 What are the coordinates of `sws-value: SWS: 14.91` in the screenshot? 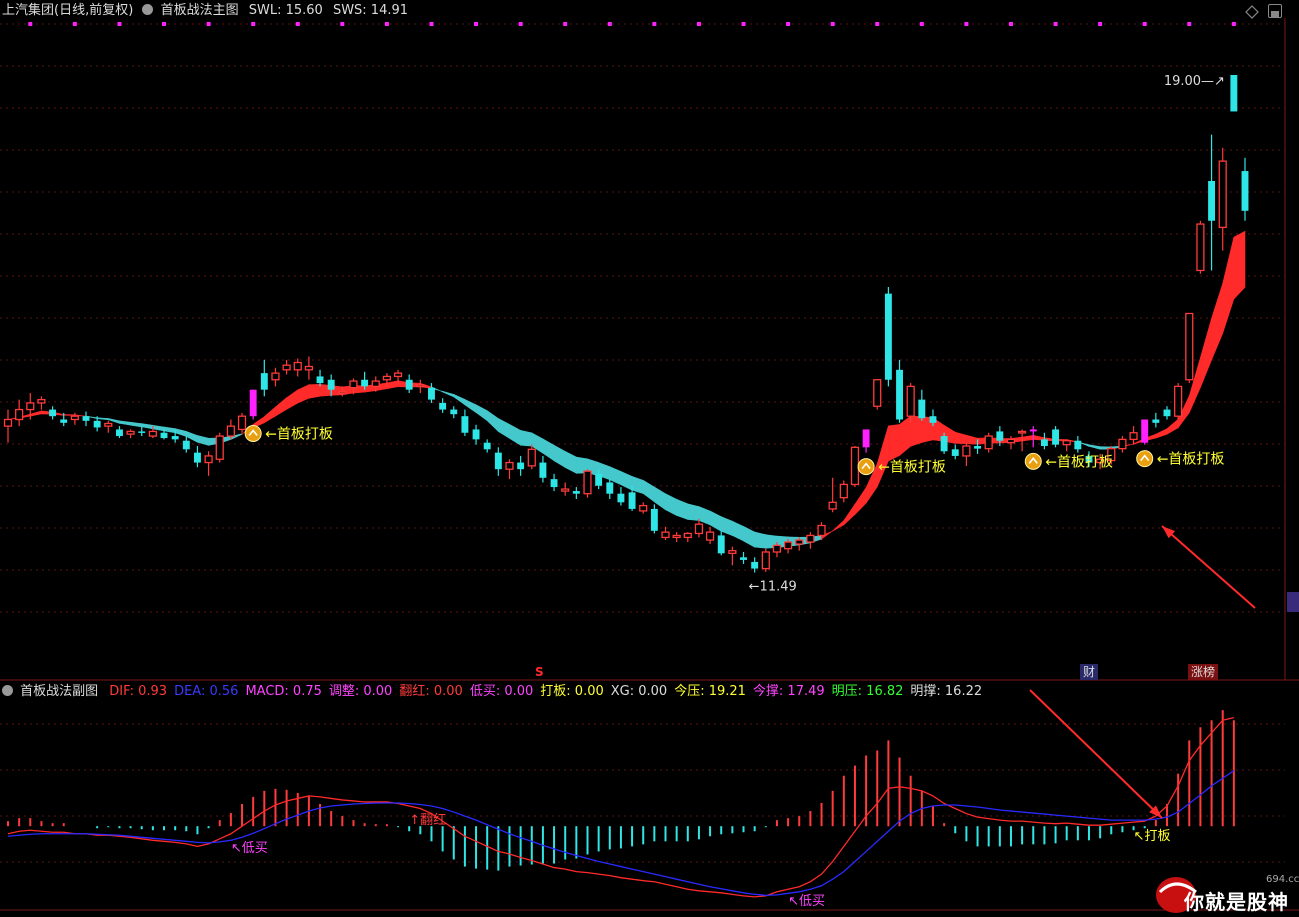 It's located at (370, 10).